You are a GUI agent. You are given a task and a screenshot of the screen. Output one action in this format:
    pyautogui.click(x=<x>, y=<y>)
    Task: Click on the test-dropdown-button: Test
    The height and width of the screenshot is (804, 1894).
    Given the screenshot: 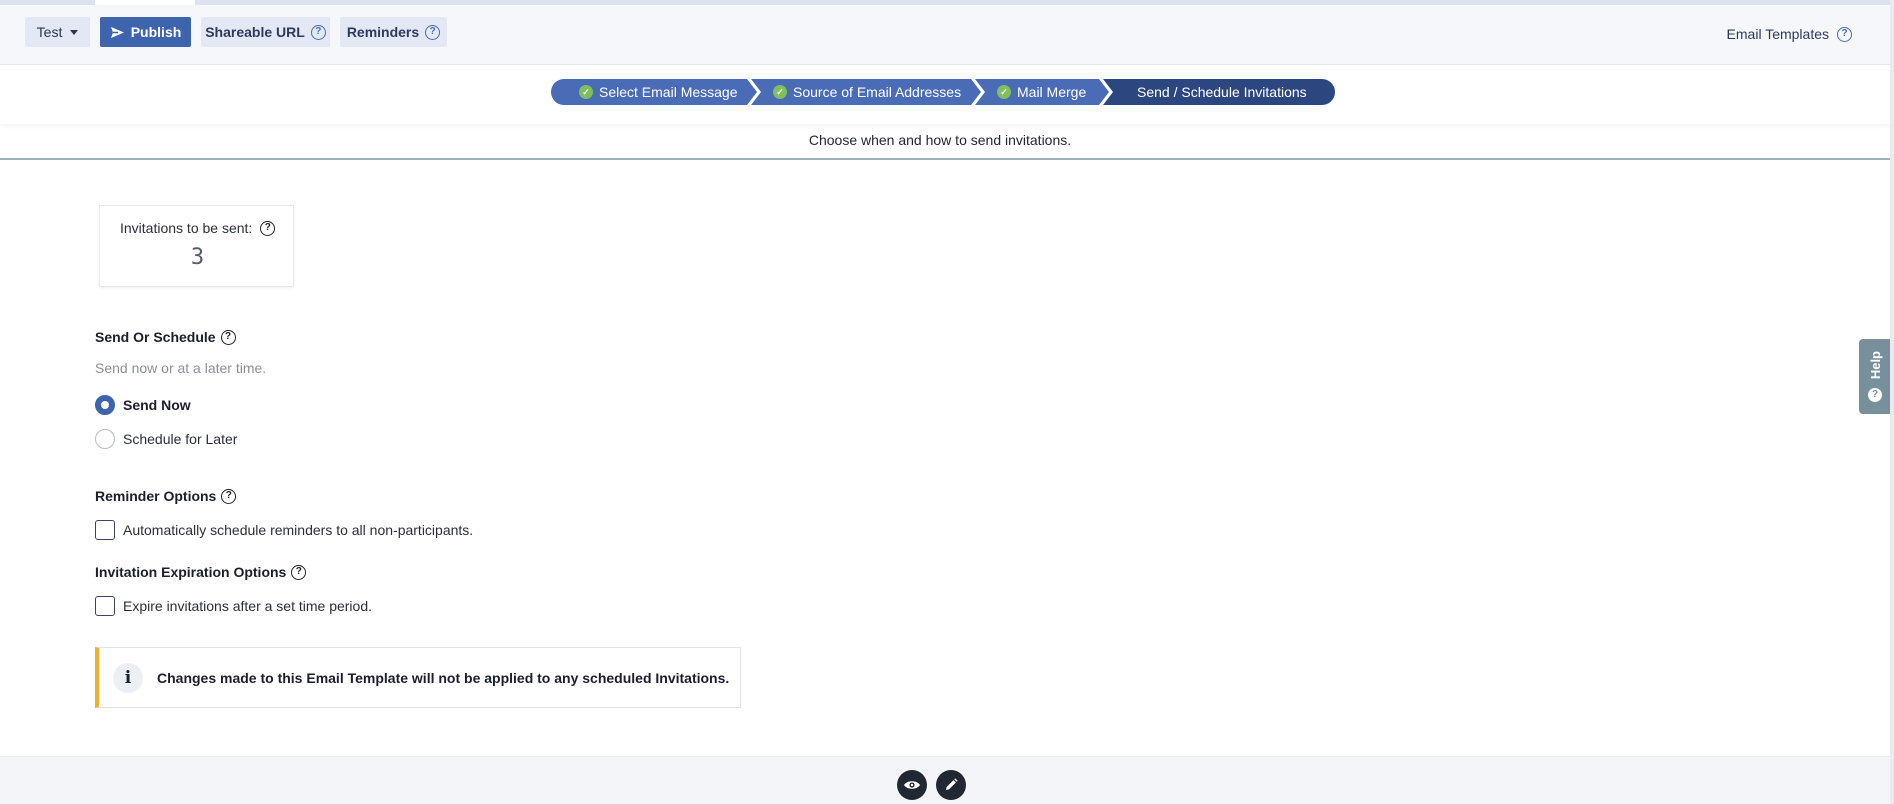 What is the action you would take?
    pyautogui.click(x=57, y=32)
    